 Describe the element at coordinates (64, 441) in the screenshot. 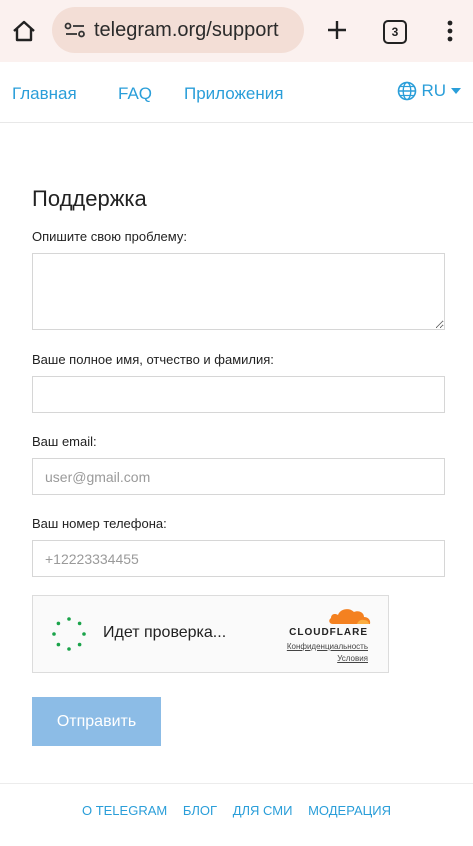

I see `email-label: Ваш email:` at that location.